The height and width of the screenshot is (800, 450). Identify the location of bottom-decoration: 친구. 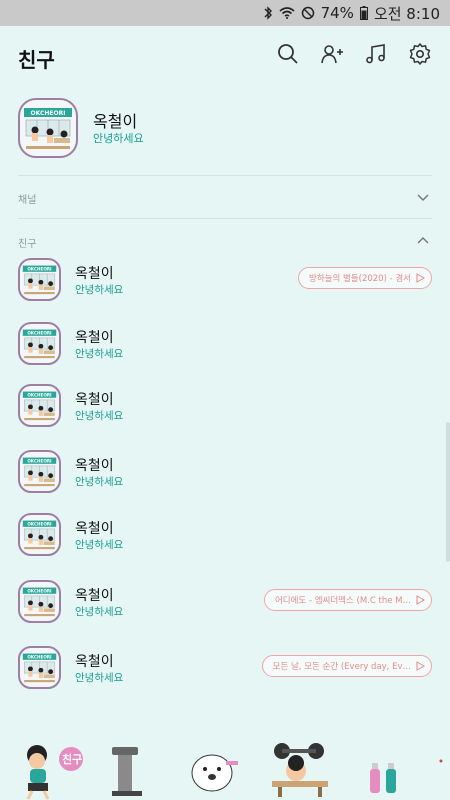
(225, 767).